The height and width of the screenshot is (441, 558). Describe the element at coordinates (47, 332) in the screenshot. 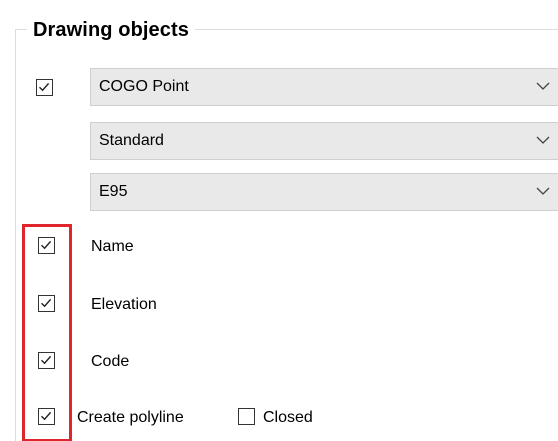

I see `highlight-box` at that location.